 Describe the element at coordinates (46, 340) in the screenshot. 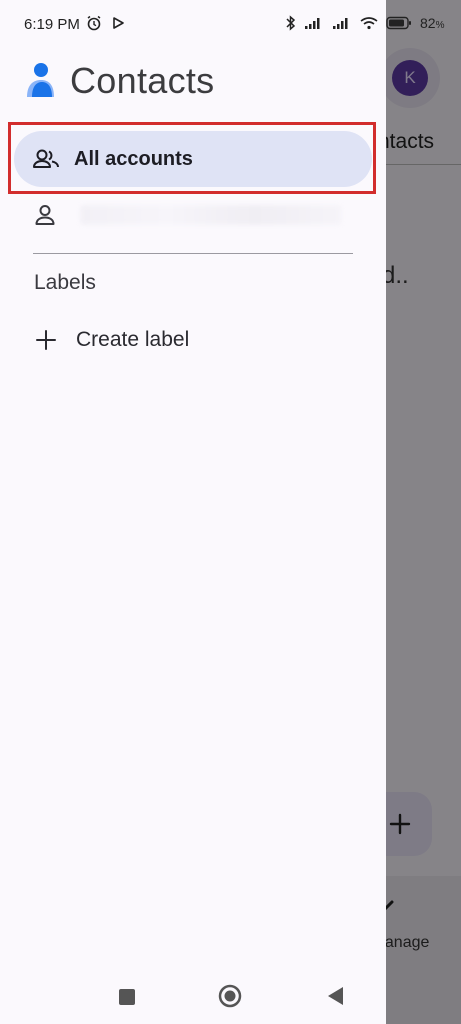

I see `plus-icon` at that location.